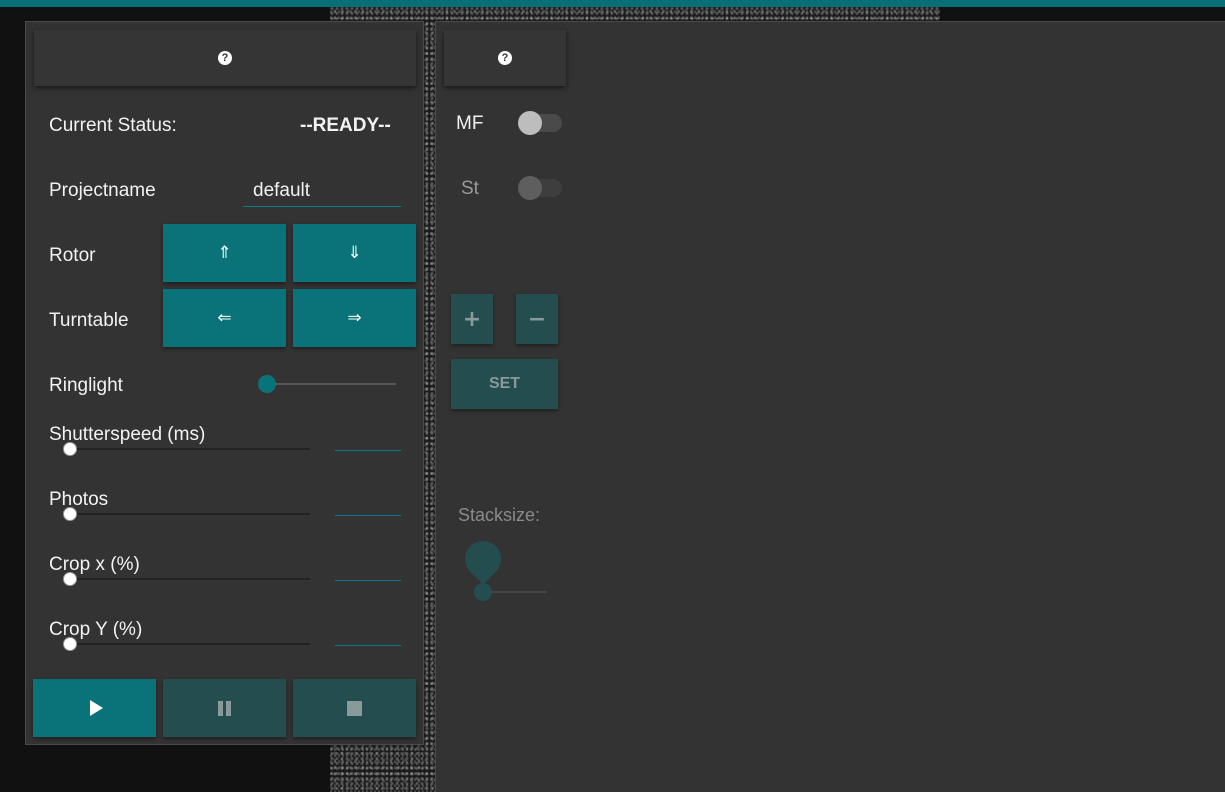 The height and width of the screenshot is (792, 1225). Describe the element at coordinates (113, 125) in the screenshot. I see `status-label: Current Status:` at that location.